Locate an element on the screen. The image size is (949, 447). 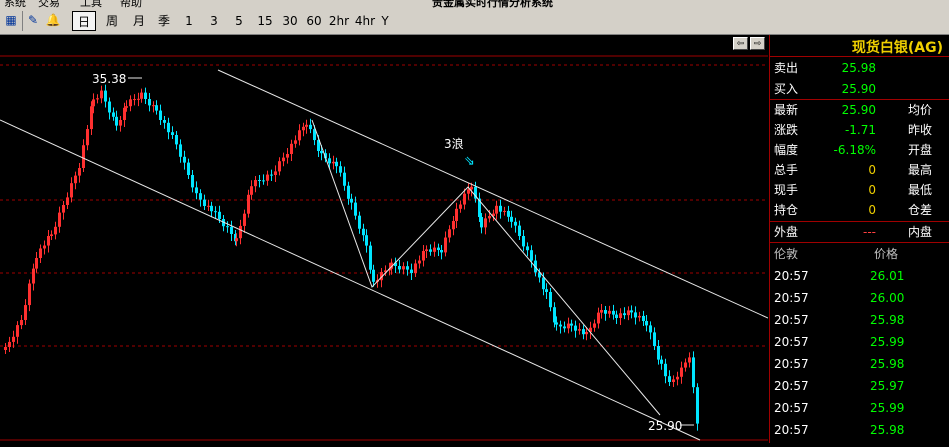
row-value: 25.98 is located at coordinates (858, 68).